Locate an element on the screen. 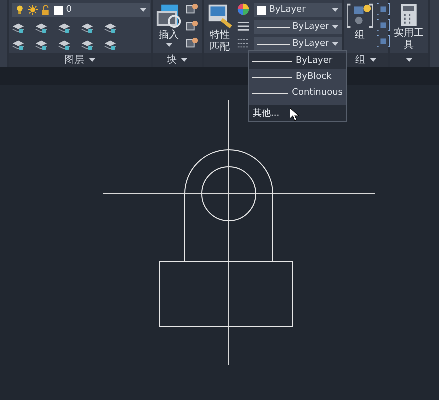 The image size is (439, 400). lineweight-dropdown: ByLayer is located at coordinates (298, 44).